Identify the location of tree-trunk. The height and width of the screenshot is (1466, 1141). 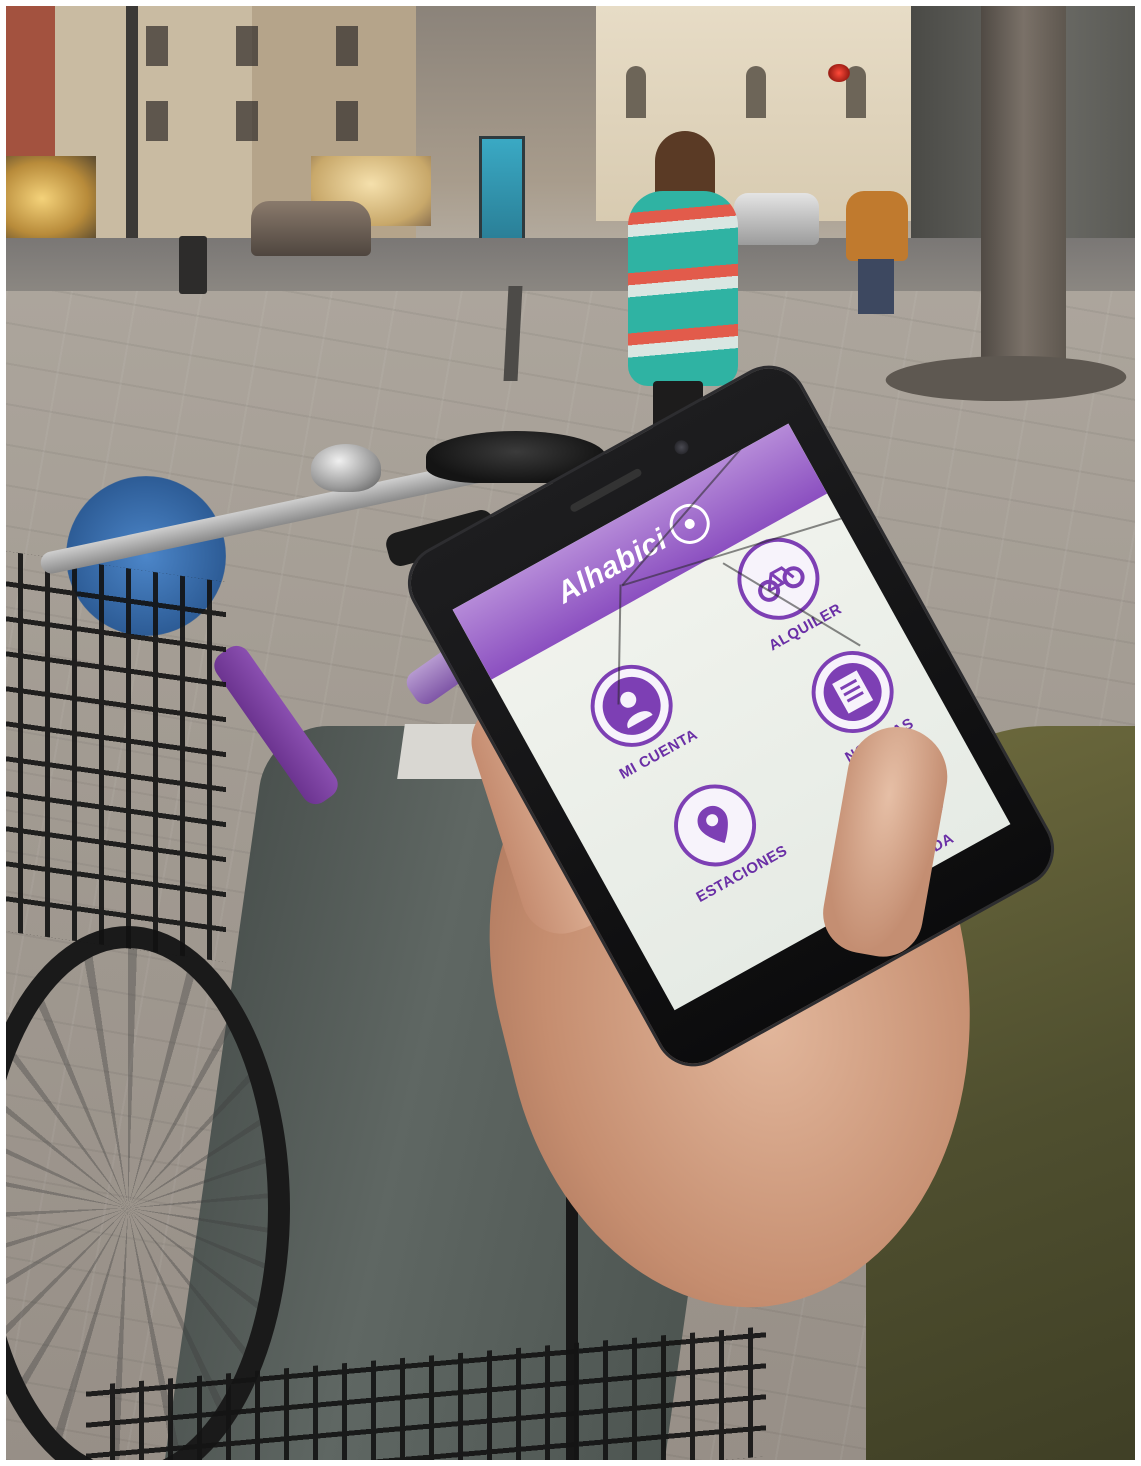
(1023, 198).